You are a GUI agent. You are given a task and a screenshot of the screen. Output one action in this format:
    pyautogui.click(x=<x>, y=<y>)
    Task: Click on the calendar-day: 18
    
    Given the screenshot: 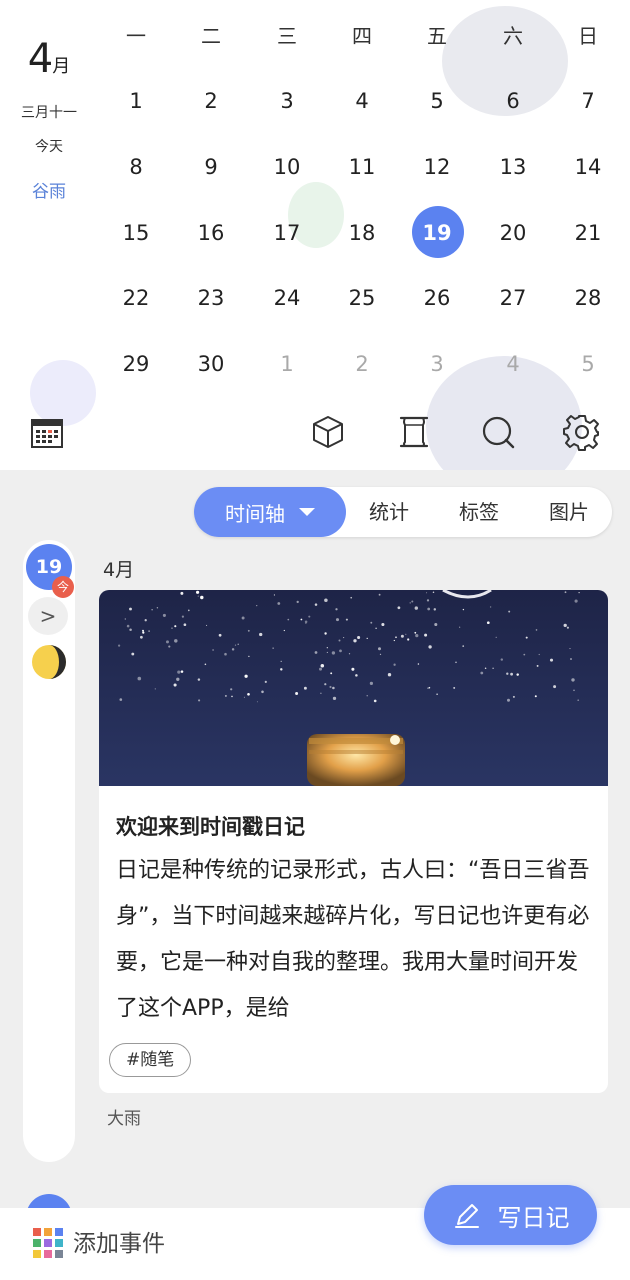 What is the action you would take?
    pyautogui.click(x=362, y=233)
    